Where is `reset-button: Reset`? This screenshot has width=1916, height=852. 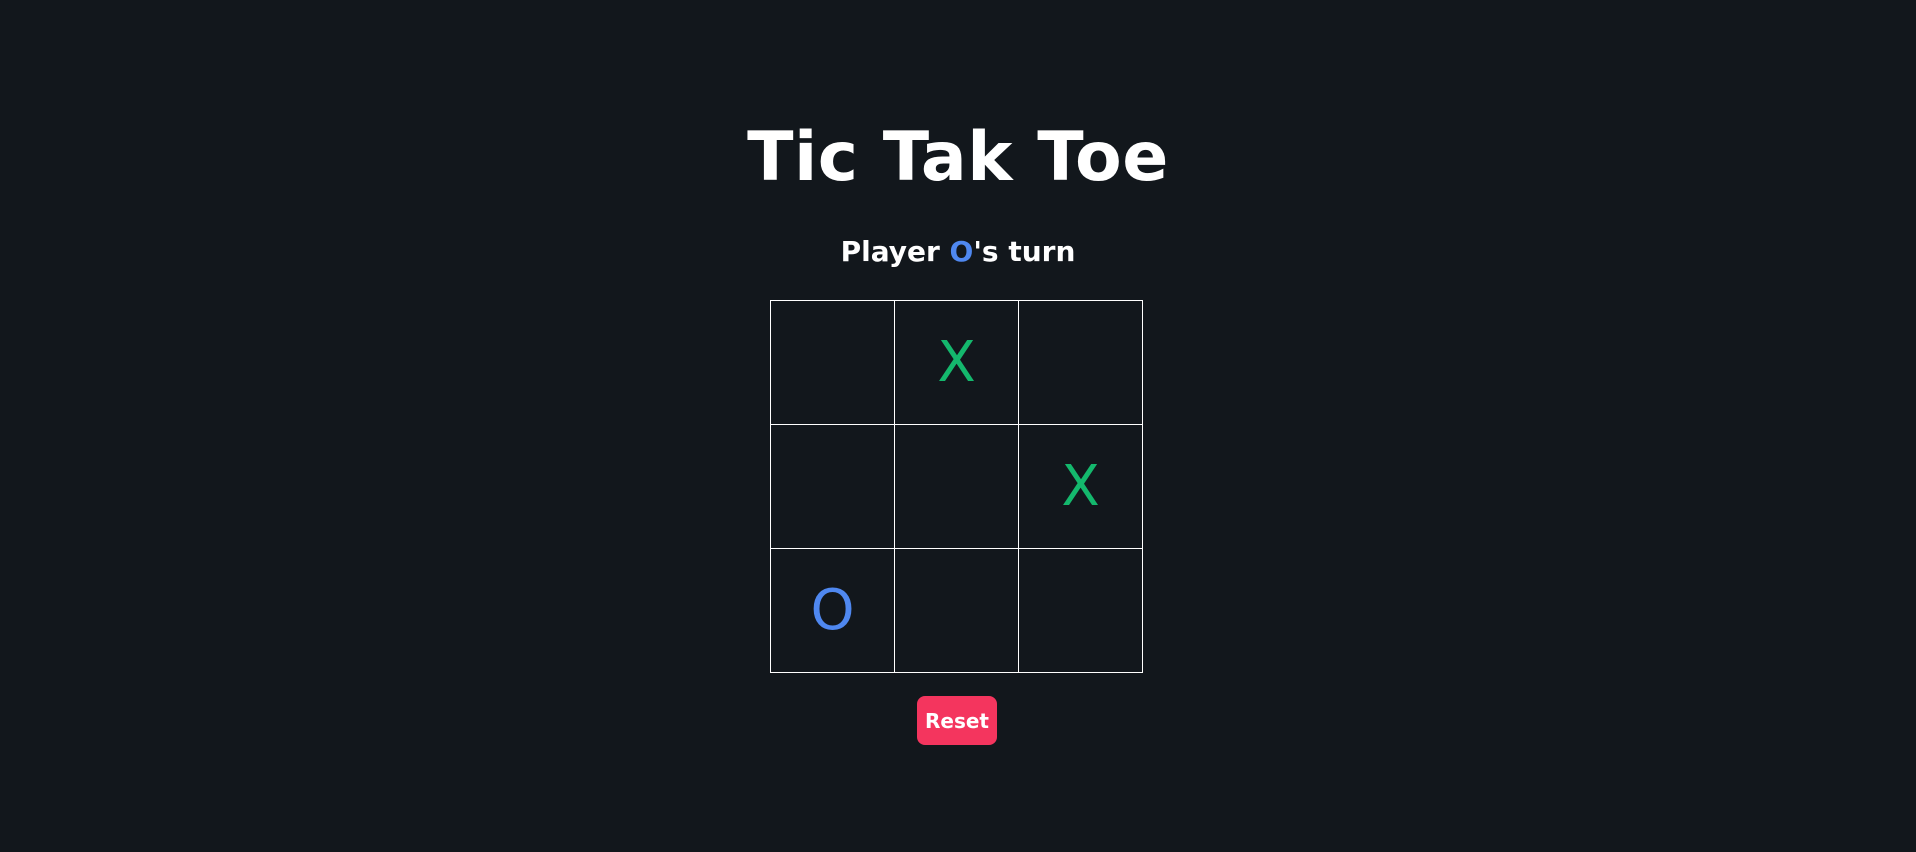
reset-button: Reset is located at coordinates (957, 720).